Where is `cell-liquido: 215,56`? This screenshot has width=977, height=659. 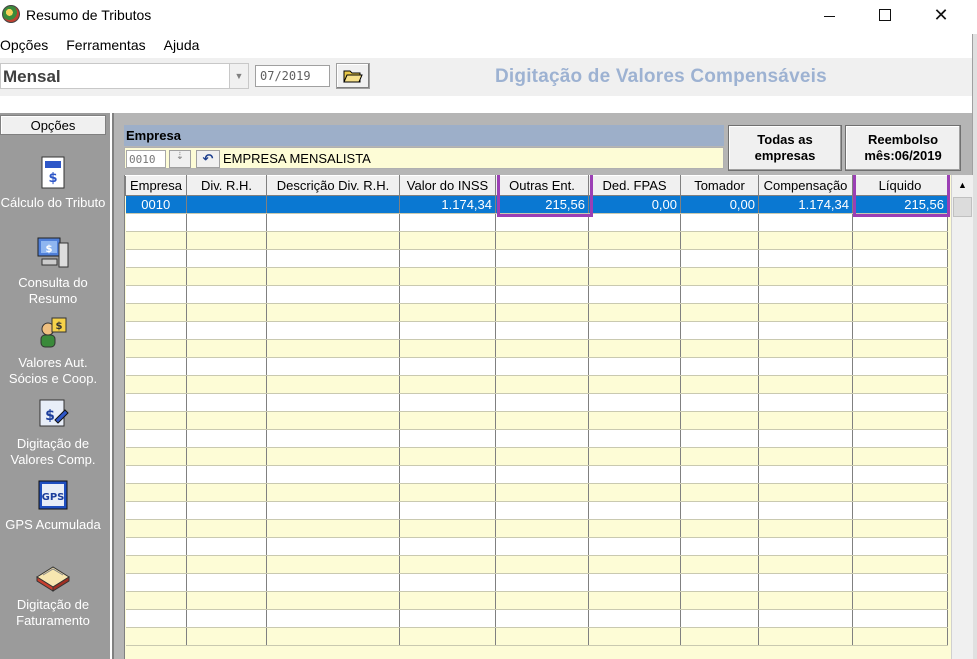
cell-liquido: 215,56 is located at coordinates (900, 204).